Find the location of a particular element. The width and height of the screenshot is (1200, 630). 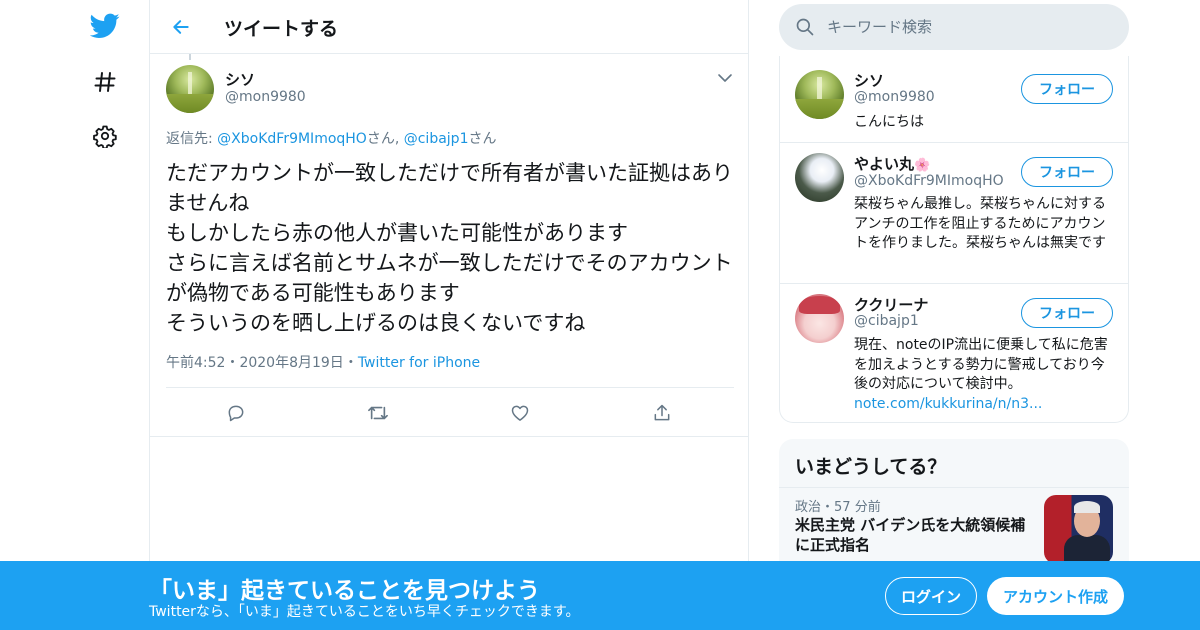

chevron-down-icon is located at coordinates (725, 78).